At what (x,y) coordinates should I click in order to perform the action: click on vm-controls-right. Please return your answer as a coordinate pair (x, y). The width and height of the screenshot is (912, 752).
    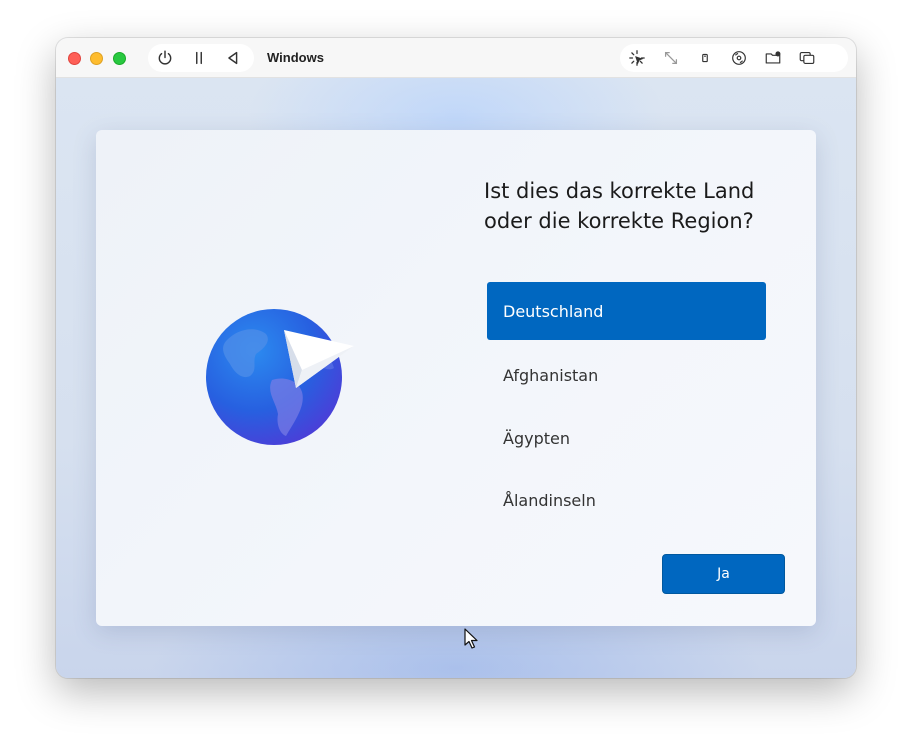
    Looking at the image, I should click on (734, 58).